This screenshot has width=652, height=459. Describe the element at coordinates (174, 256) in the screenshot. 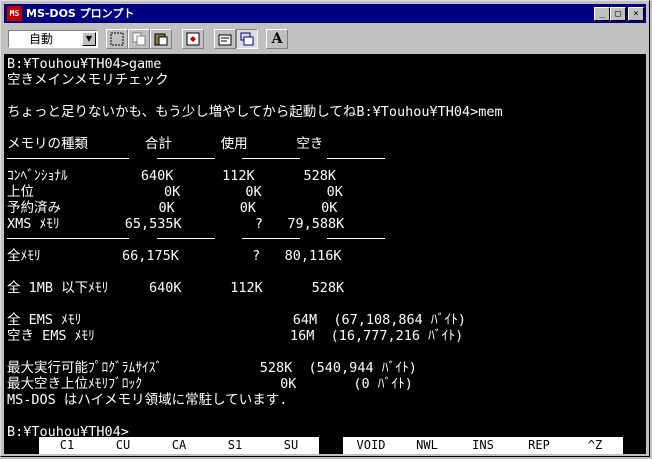

I see `console-line: 全ﾒﾓﾘ 66,175K ? 80,116K` at that location.